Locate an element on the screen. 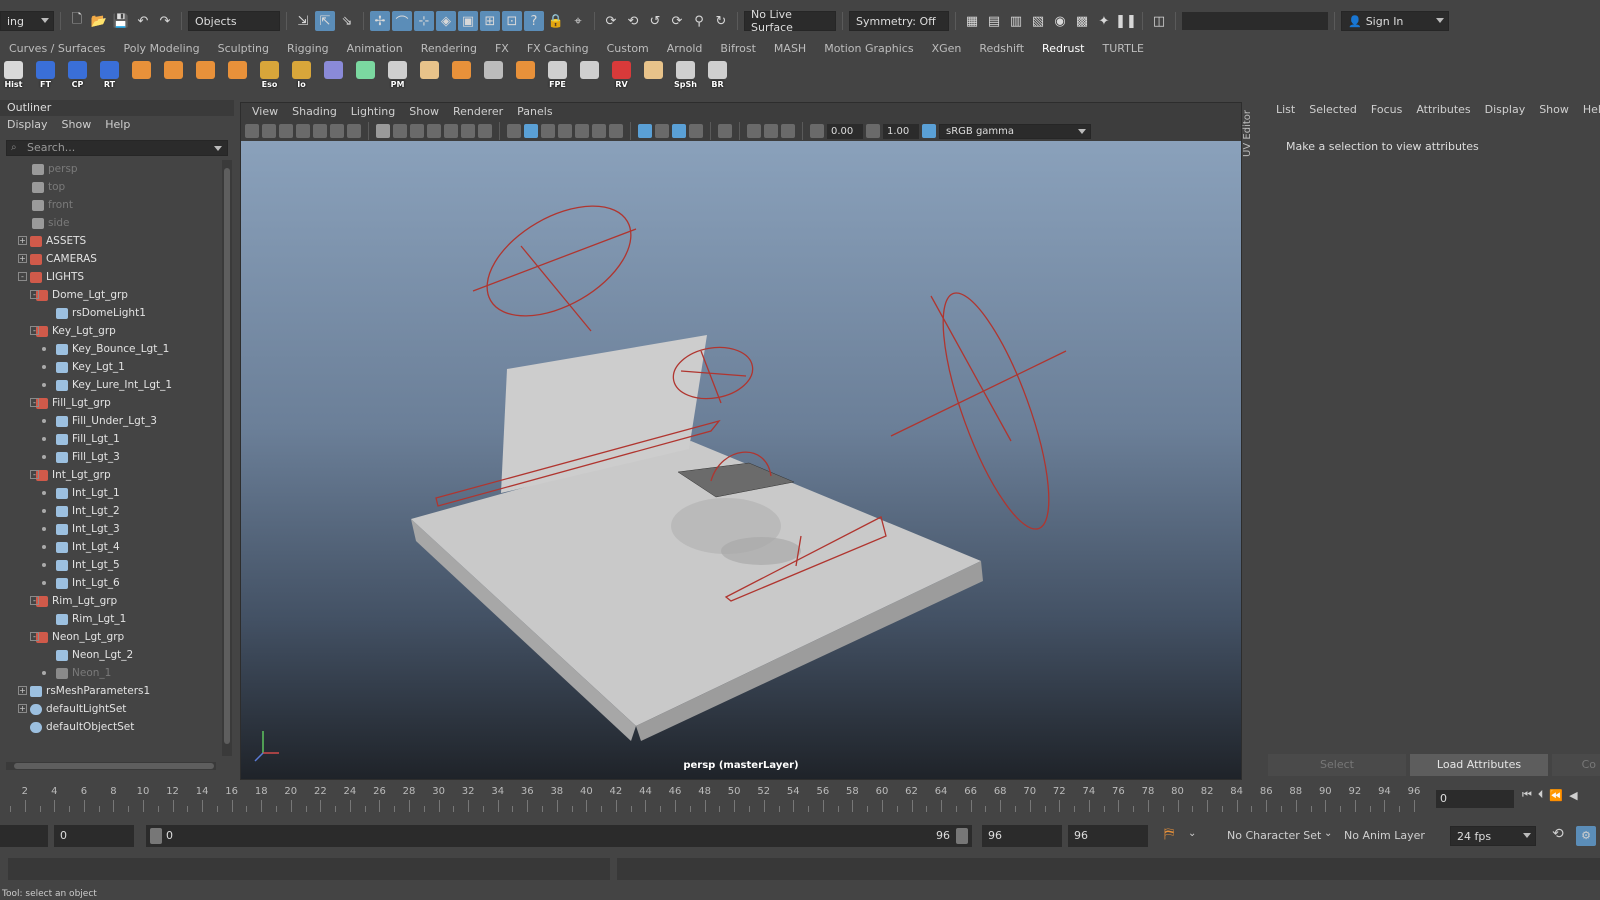 Image resolution: width=1600 pixels, height=900 pixels. shelf-tab-arnold: Arnold is located at coordinates (685, 49).